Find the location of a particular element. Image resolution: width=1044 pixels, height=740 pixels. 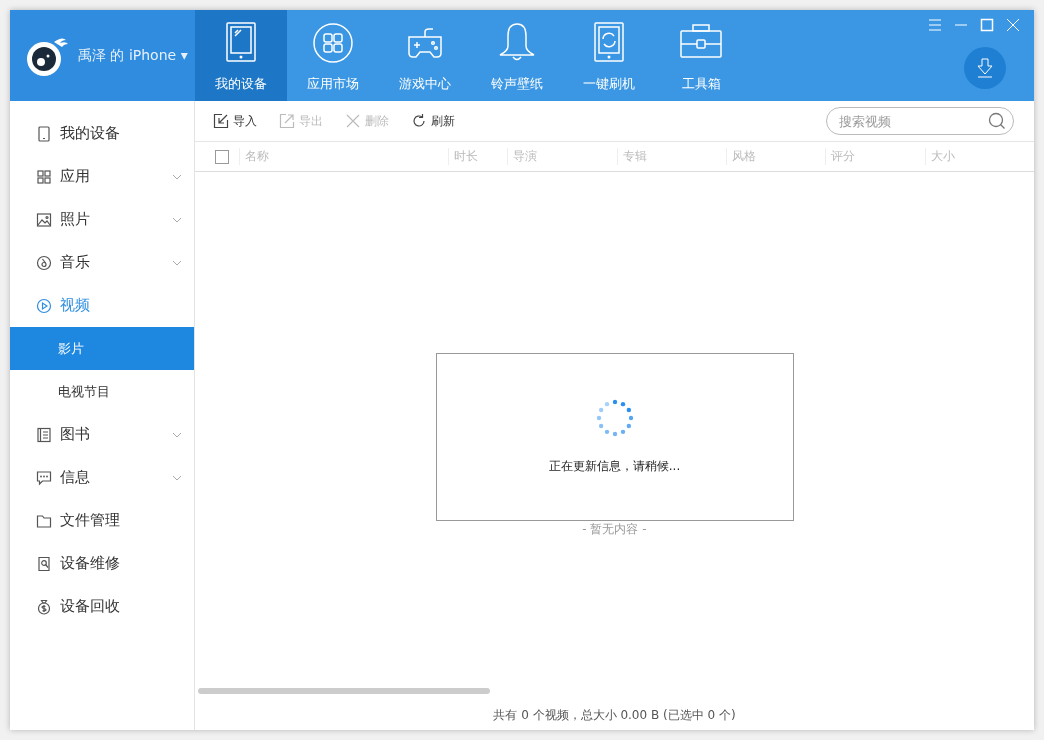

status-text: 共有 0 个视频，总大小 0.00 B (已选中 0 个) is located at coordinates (614, 715).